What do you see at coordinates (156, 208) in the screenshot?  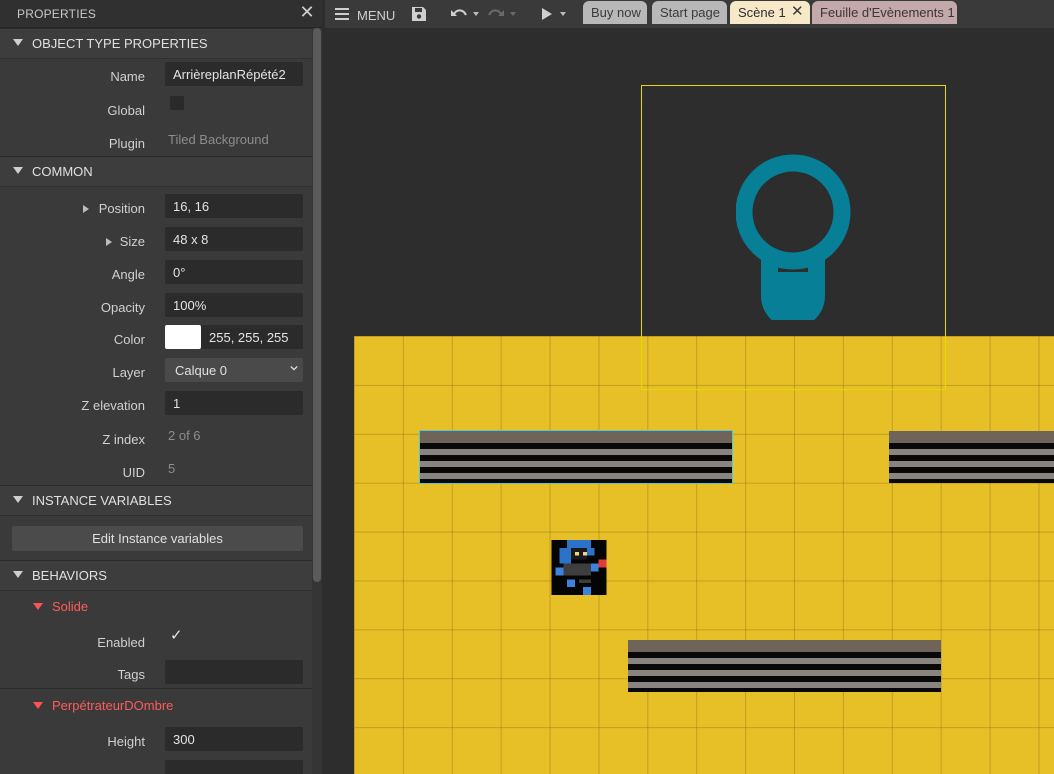 I see `prop-row-position: Position 16, 16` at bounding box center [156, 208].